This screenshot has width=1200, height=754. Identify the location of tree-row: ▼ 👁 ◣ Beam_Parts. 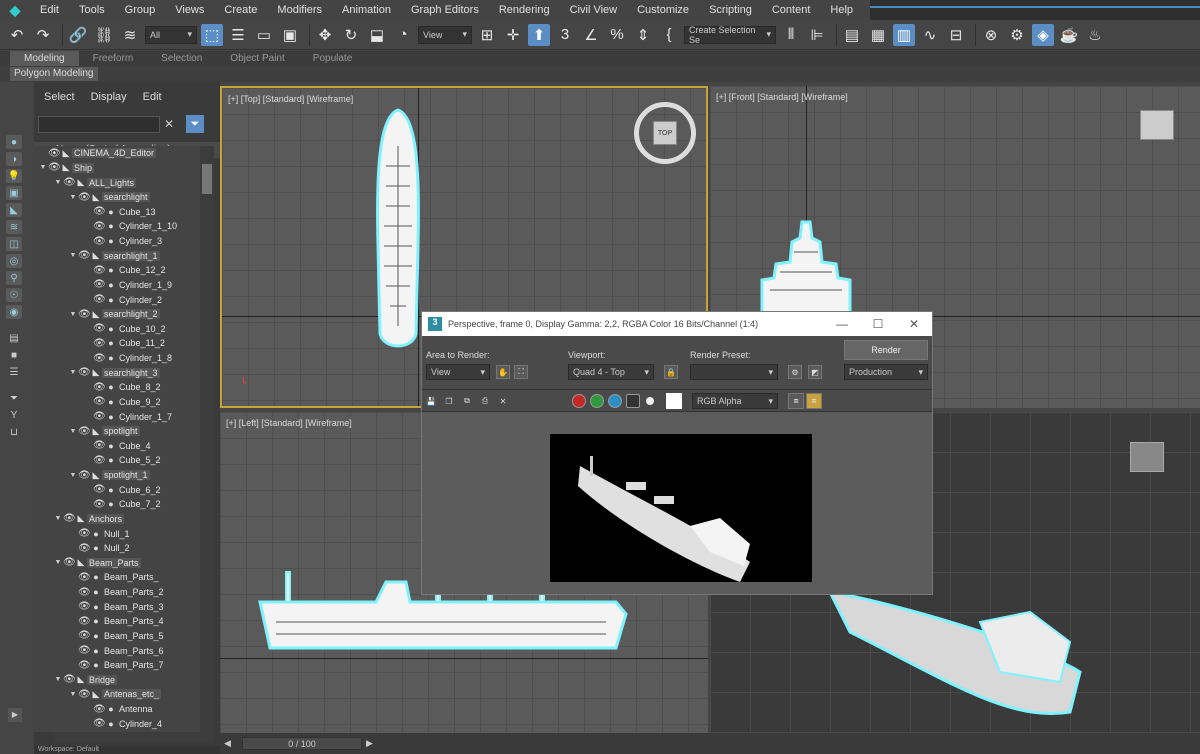
(117, 563).